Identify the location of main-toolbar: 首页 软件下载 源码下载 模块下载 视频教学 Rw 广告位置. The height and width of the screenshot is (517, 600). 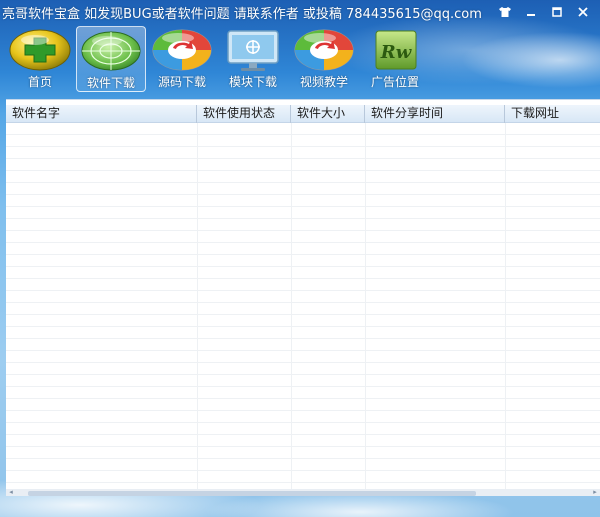
(300, 60).